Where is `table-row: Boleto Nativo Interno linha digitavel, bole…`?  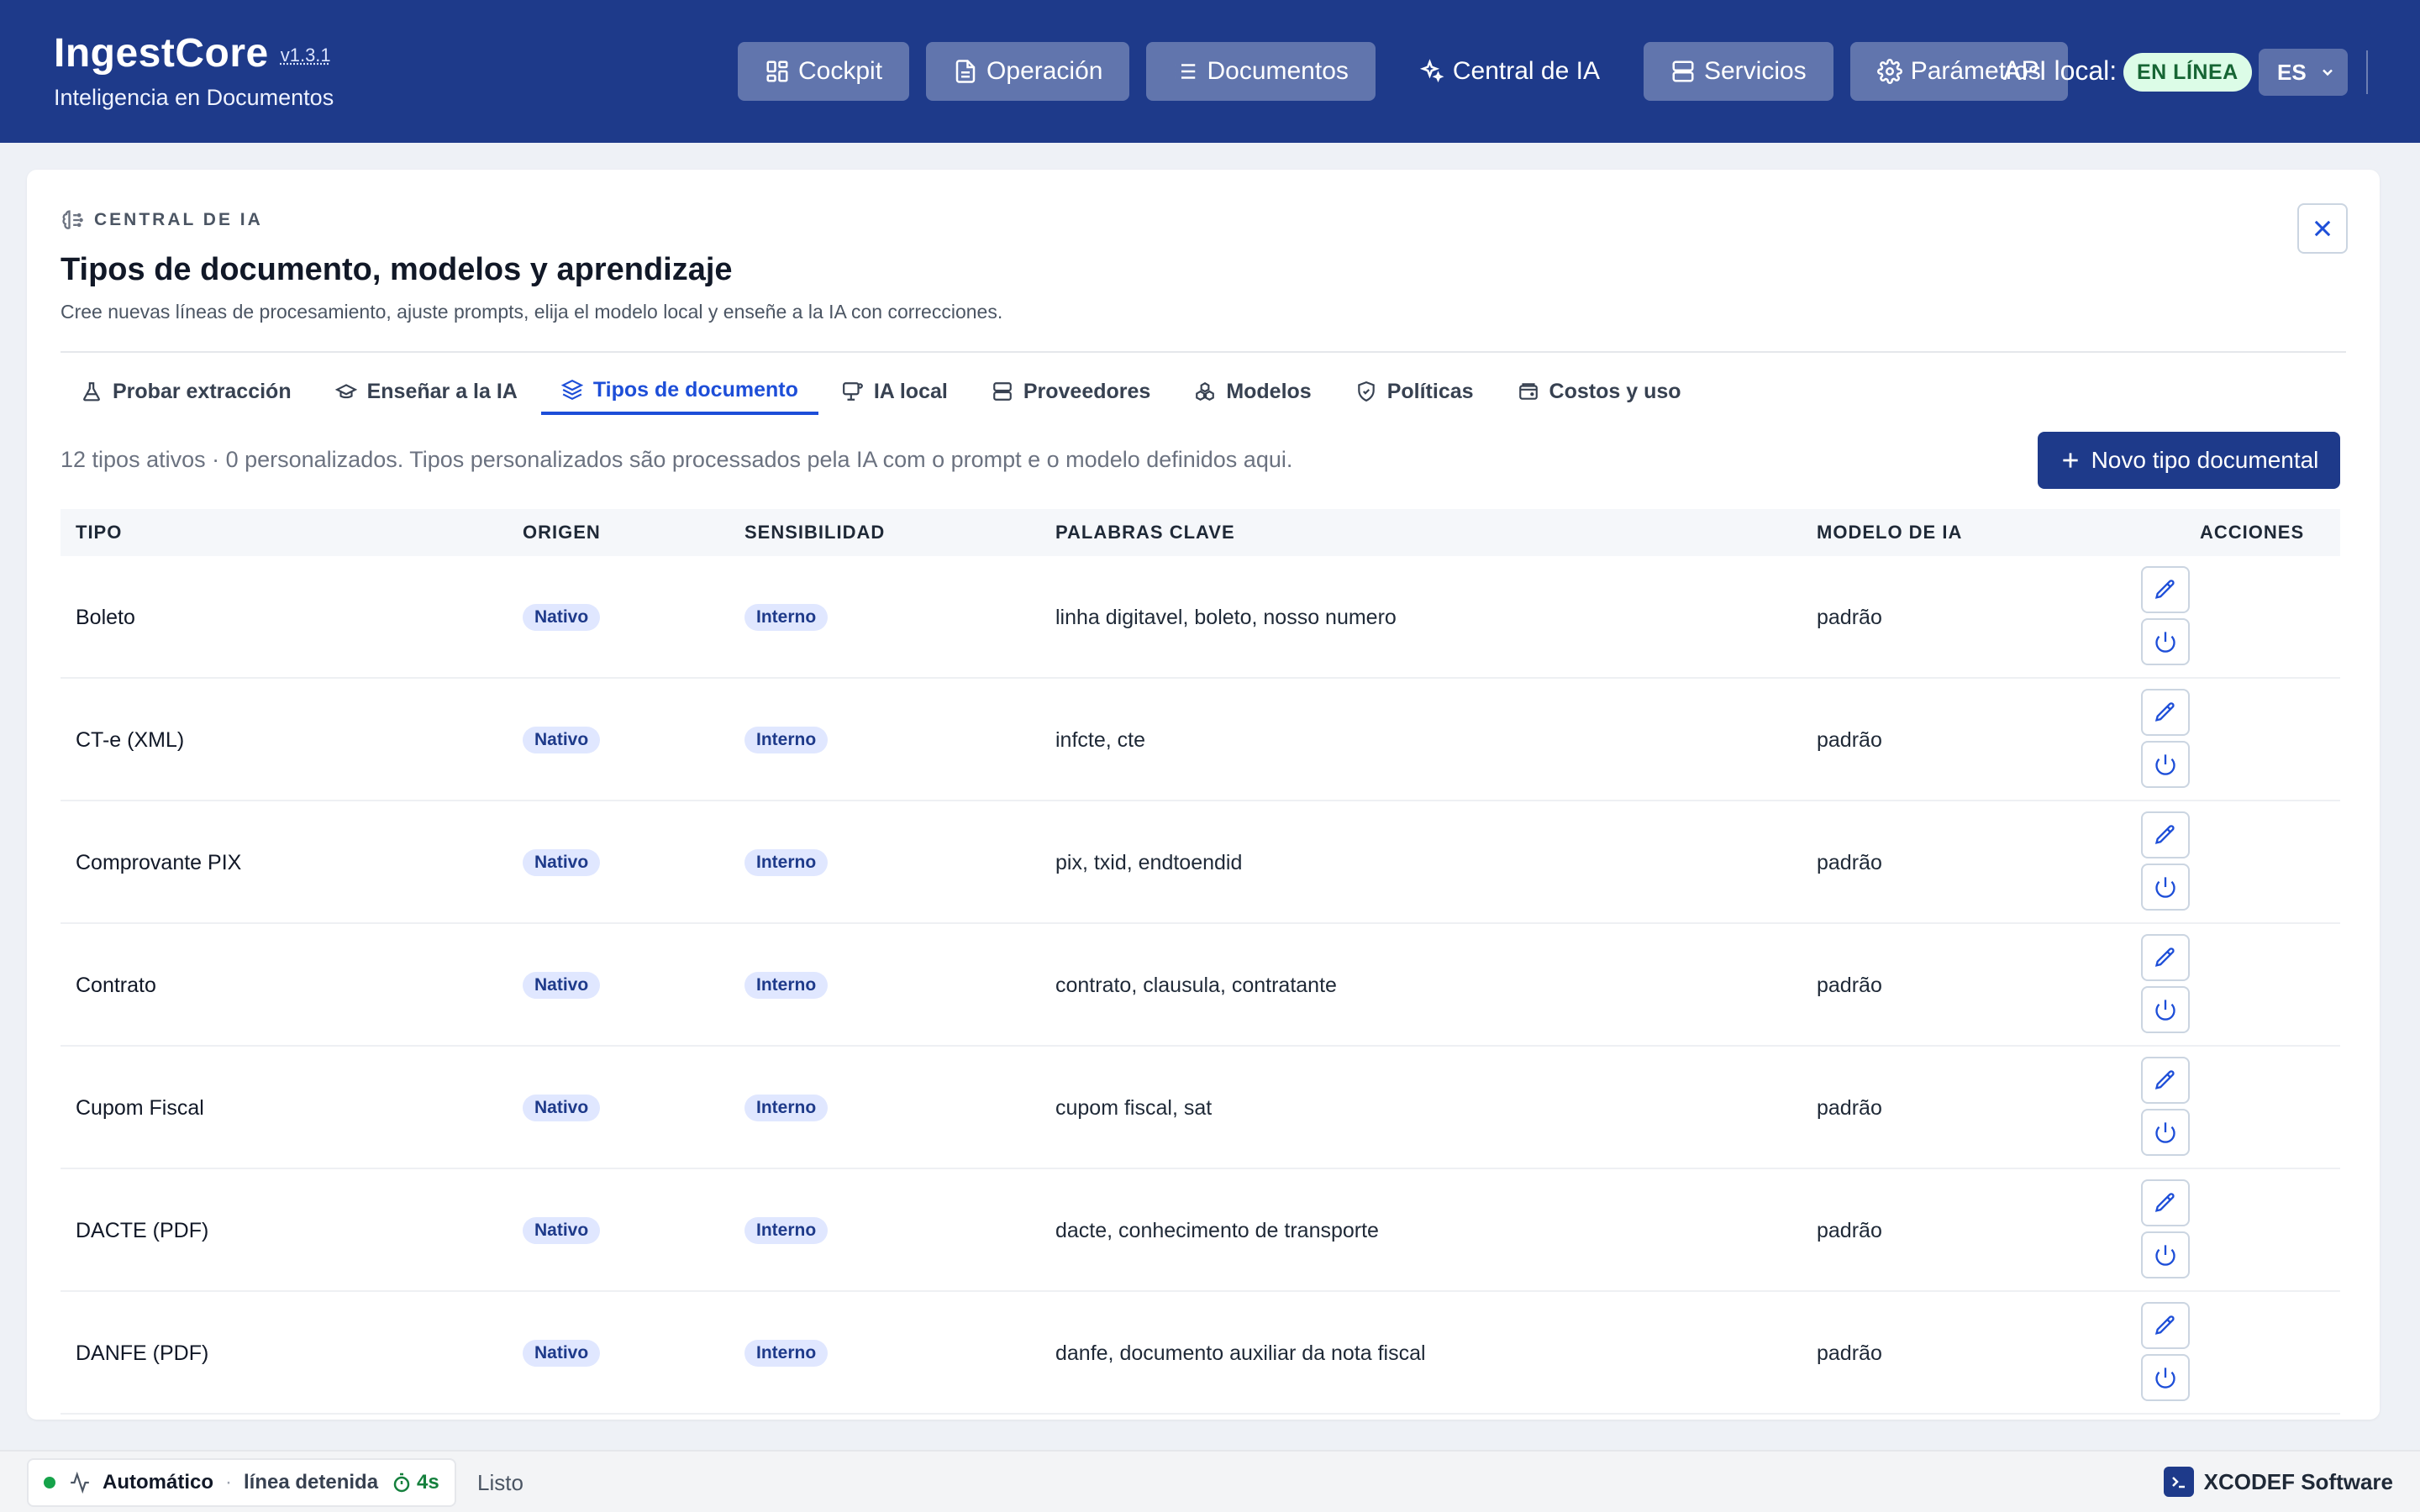
table-row: Boleto Nativo Interno linha digitavel, bole… is located at coordinates (1200, 617).